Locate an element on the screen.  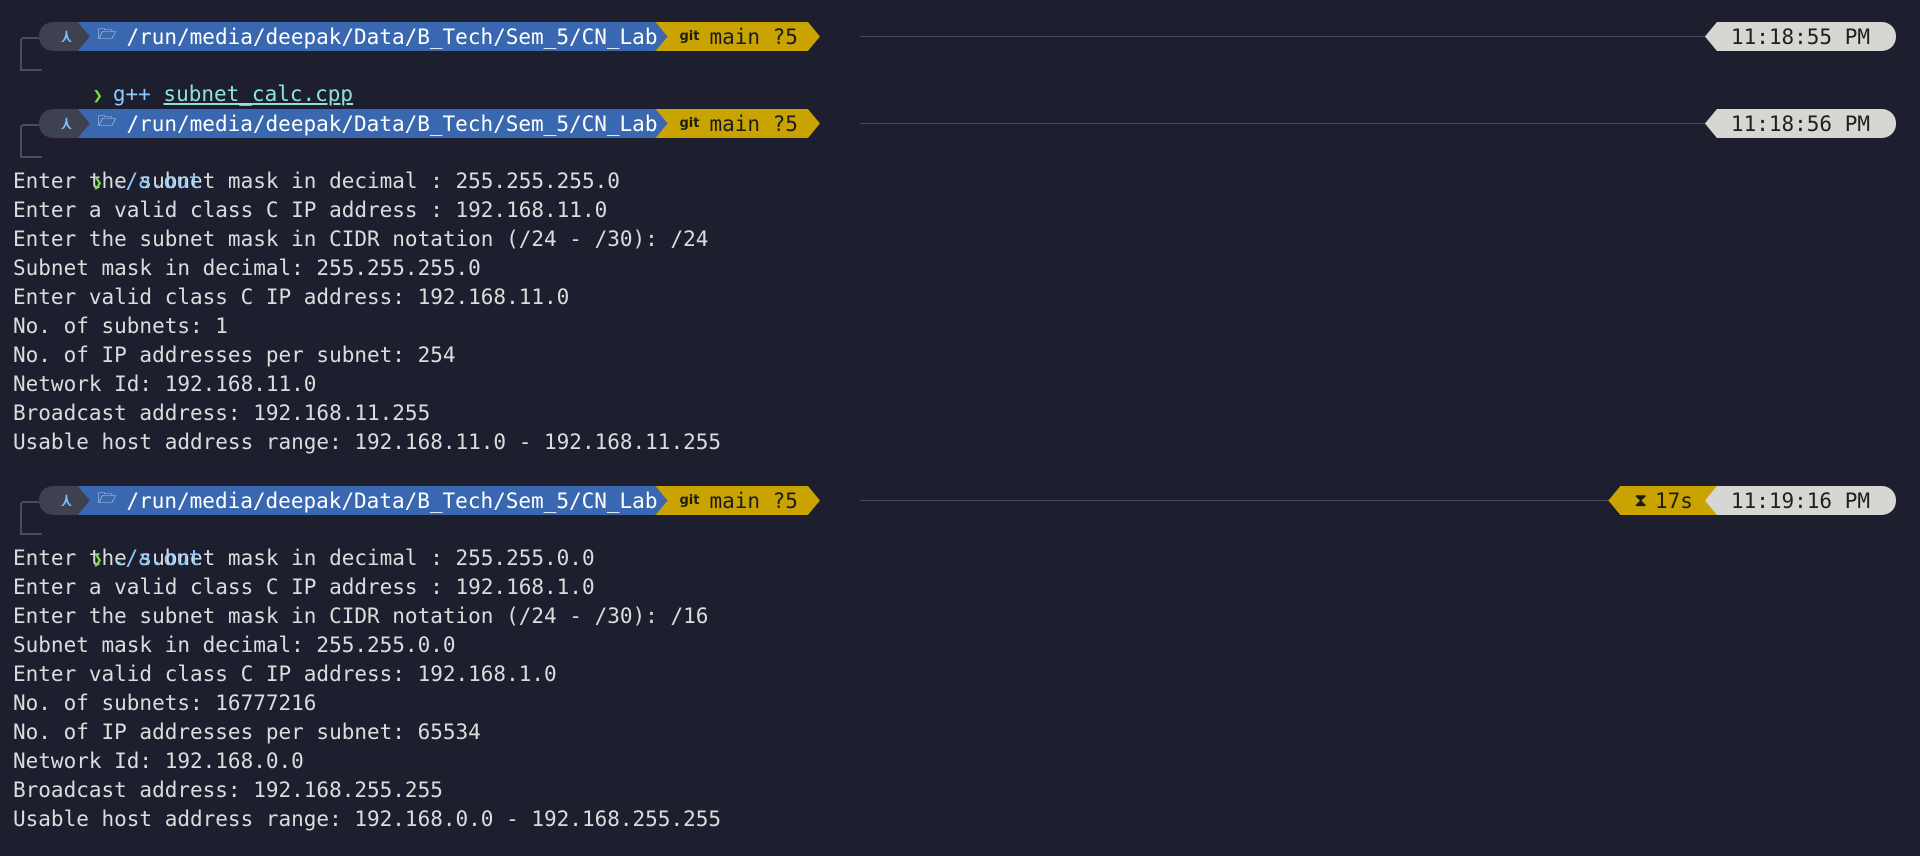
output-line: No. of subnets: 1 is located at coordinates (120, 326).